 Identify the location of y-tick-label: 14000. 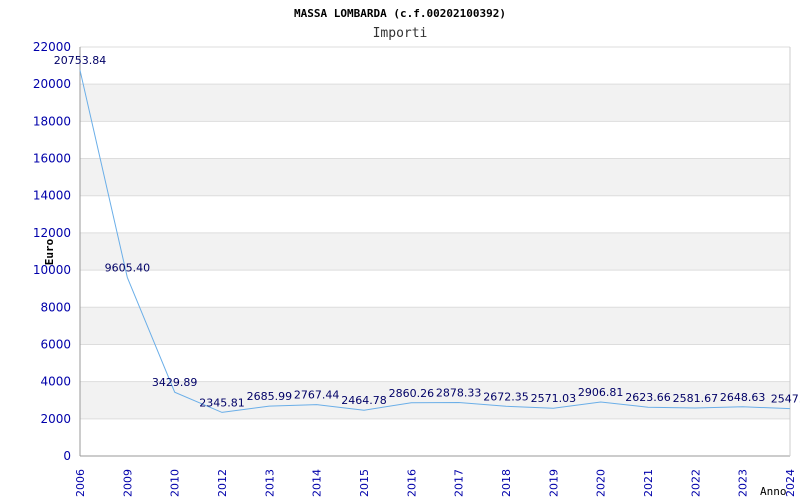
(52, 196).